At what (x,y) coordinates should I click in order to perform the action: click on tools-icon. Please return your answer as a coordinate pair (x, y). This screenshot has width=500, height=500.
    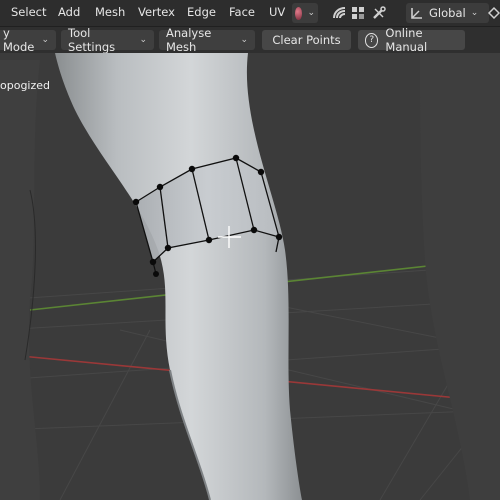
    Looking at the image, I should click on (379, 13).